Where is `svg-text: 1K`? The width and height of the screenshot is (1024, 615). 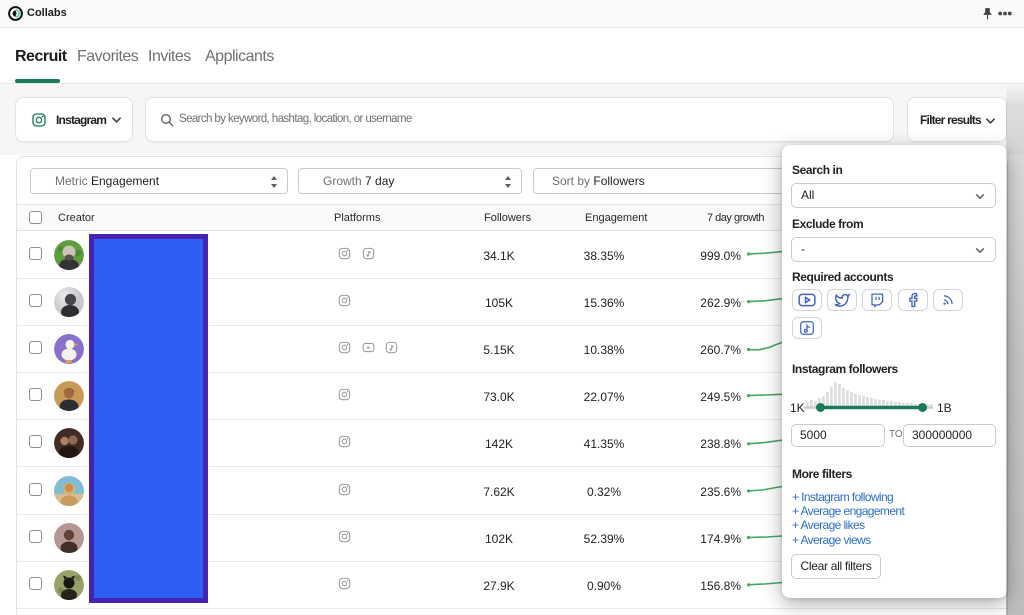 svg-text: 1K is located at coordinates (797, 407).